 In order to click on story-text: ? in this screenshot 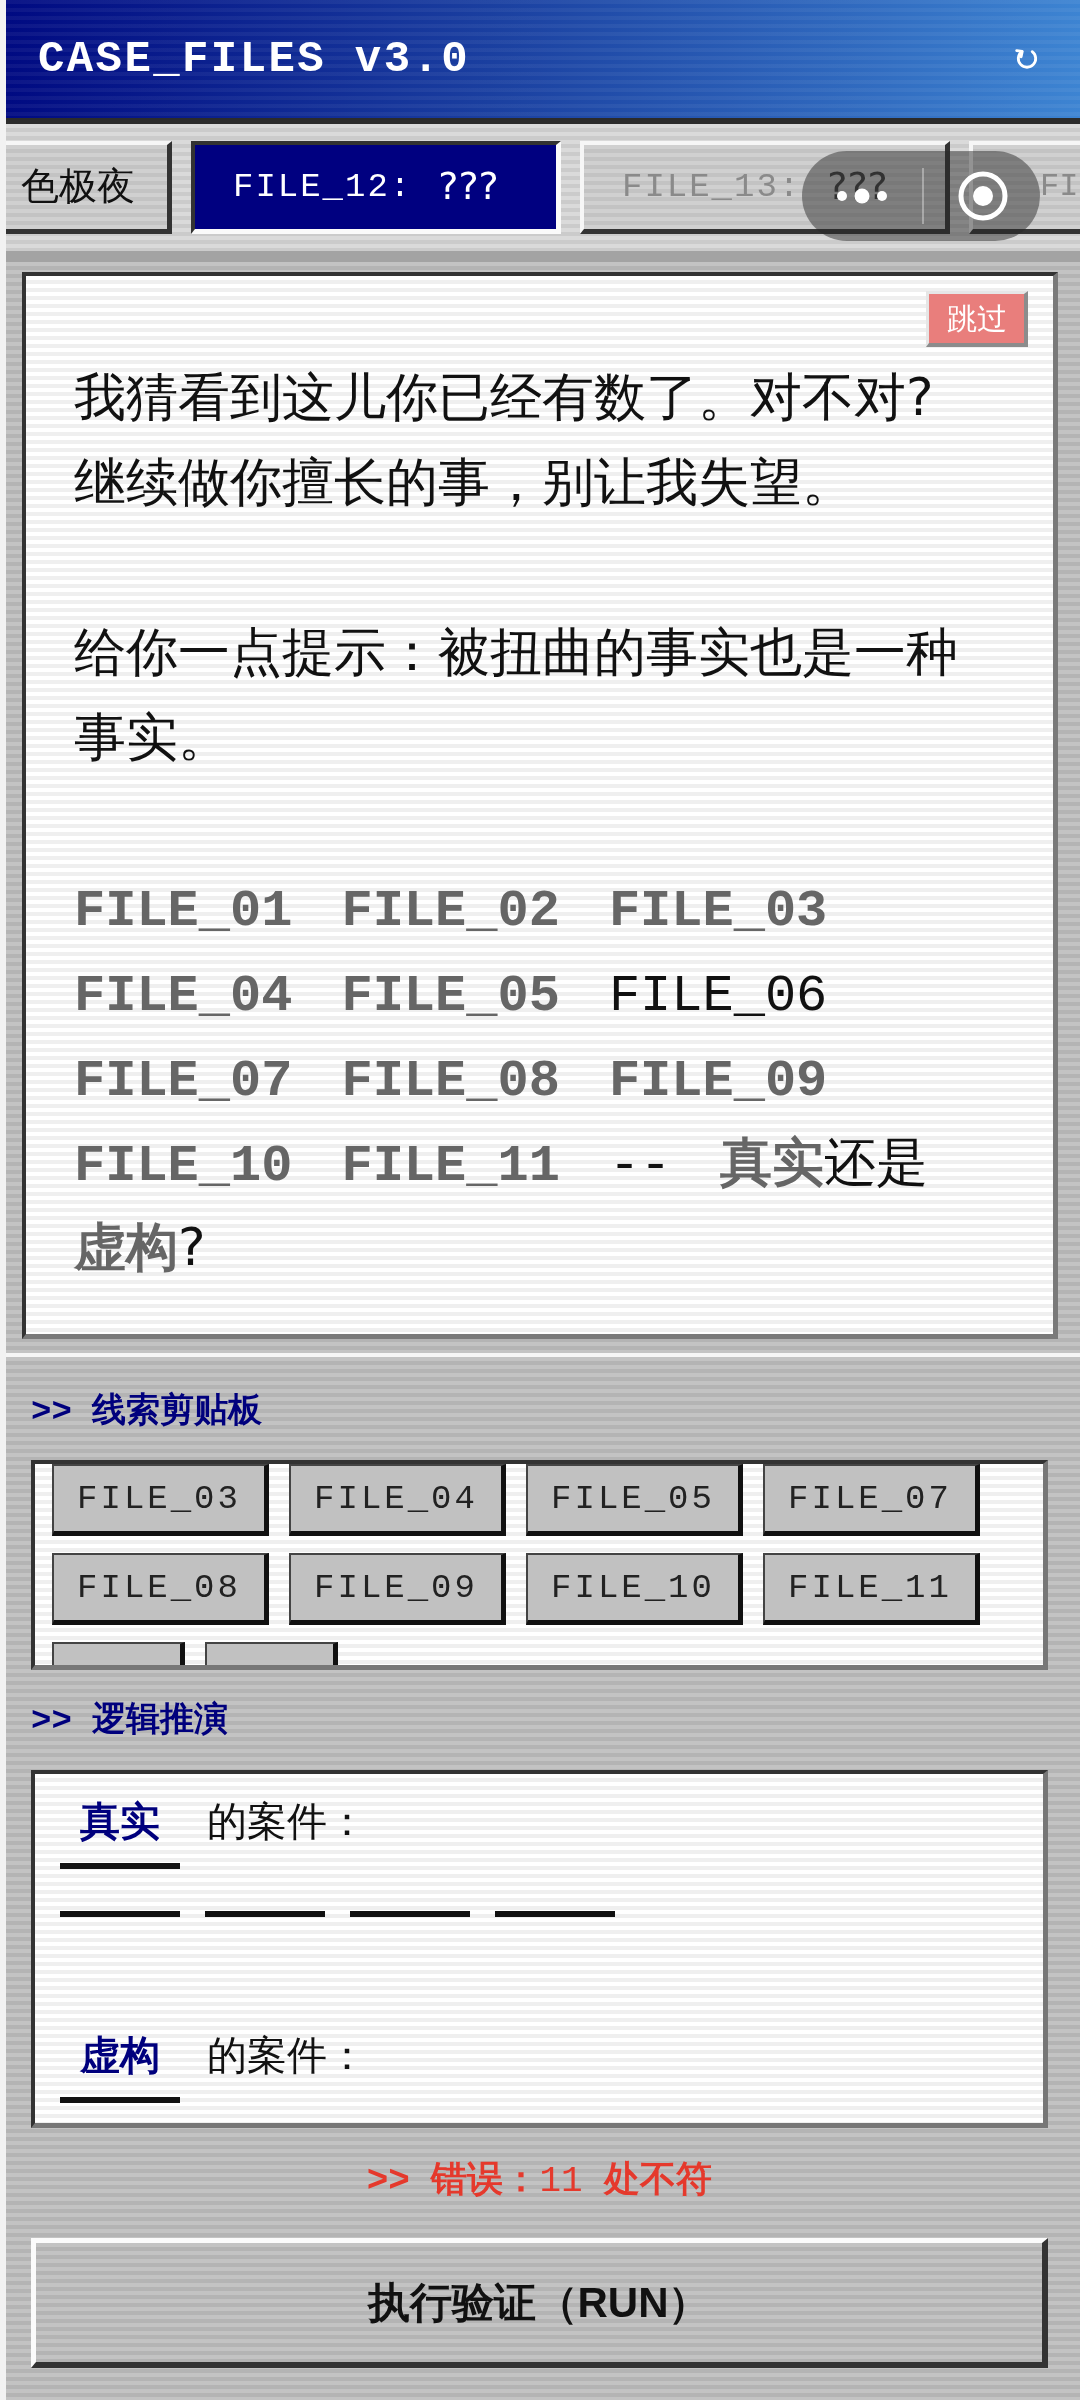, I will do `click(192, 1247)`.